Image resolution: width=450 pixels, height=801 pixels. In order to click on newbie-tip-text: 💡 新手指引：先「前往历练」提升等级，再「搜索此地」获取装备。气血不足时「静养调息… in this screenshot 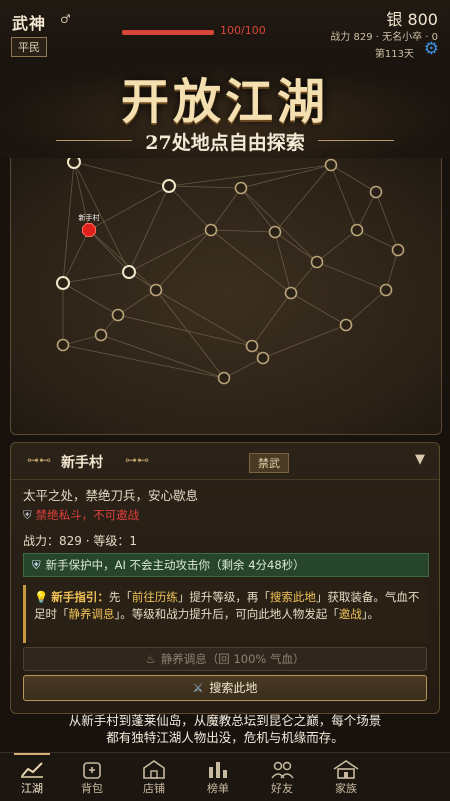, I will do `click(228, 606)`.